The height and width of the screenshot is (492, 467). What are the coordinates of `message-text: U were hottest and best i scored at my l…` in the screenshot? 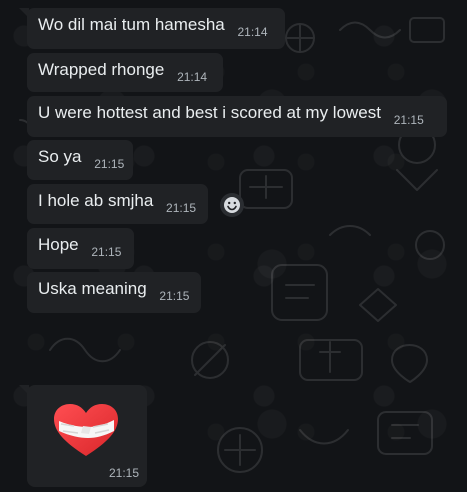 It's located at (209, 112).